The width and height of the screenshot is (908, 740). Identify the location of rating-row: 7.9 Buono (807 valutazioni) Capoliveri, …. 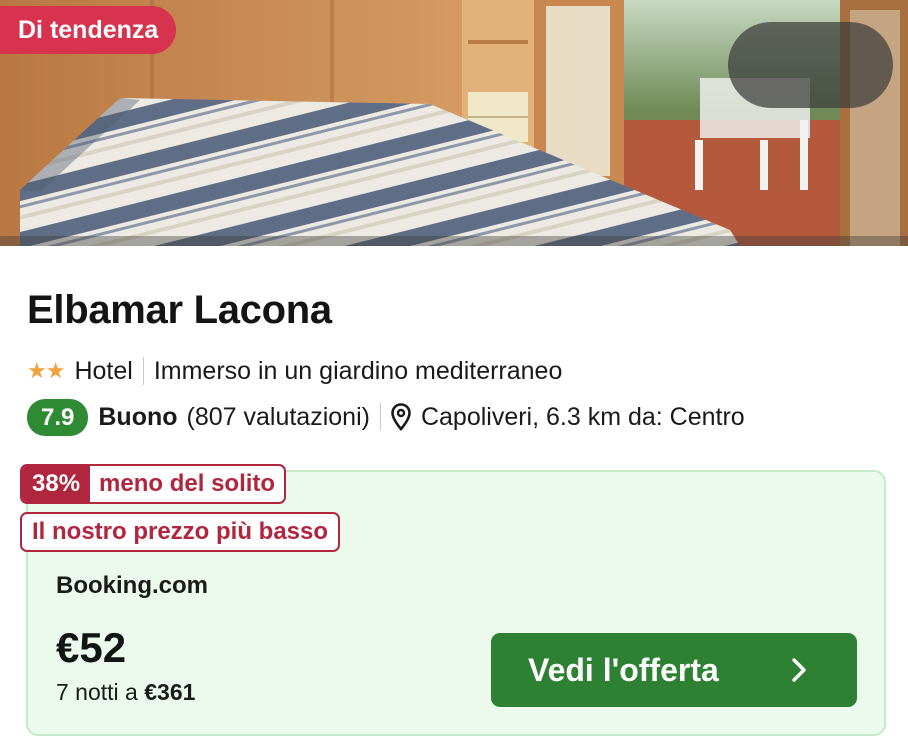
(386, 417).